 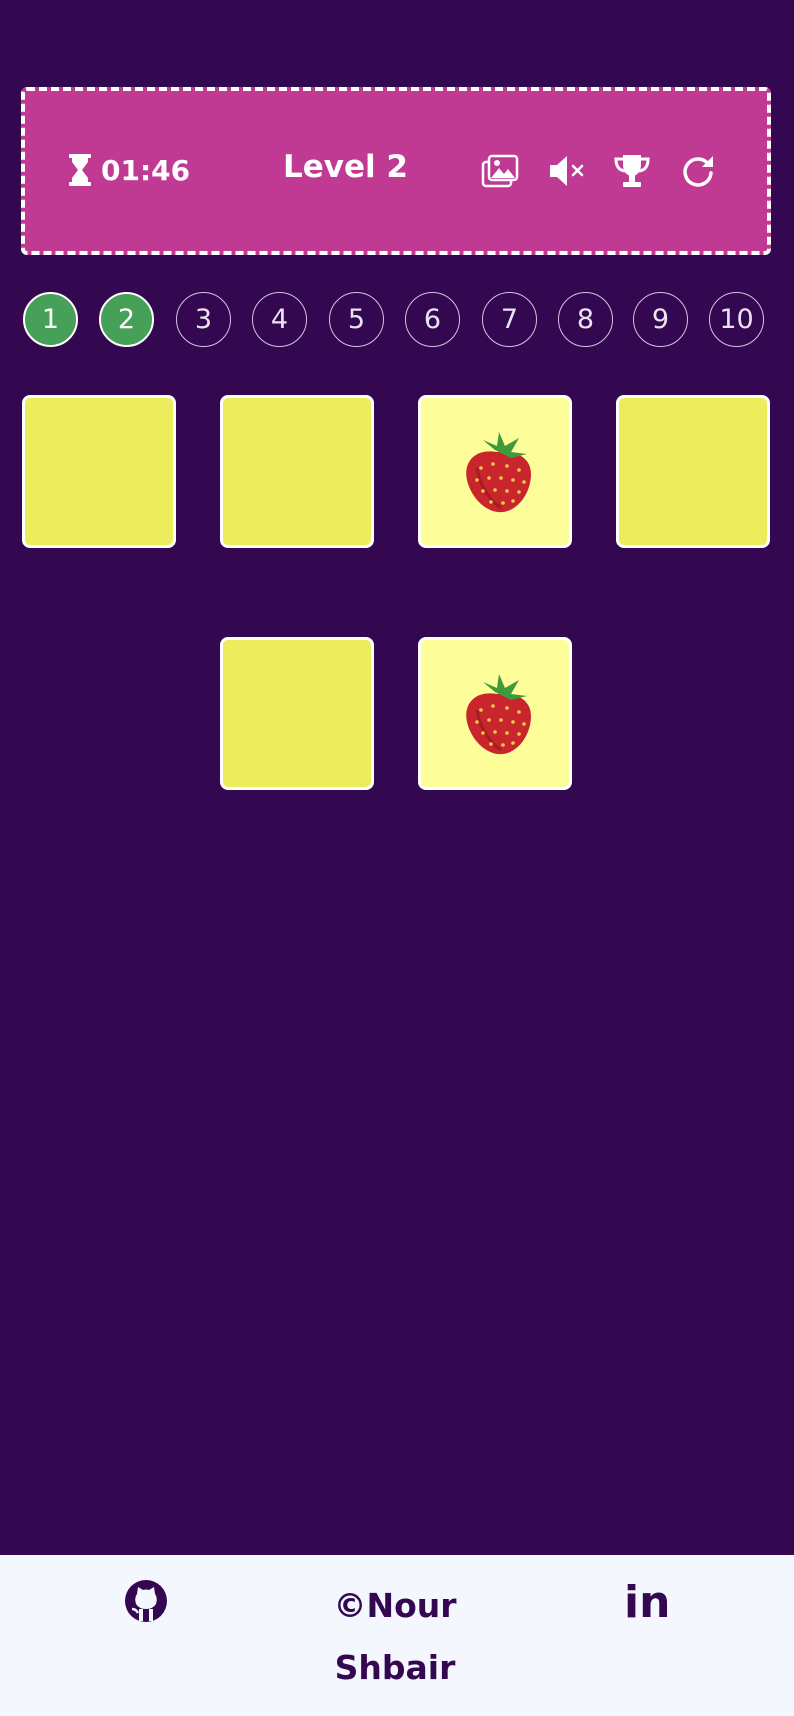 I want to click on level-title: Level 2, so click(x=345, y=167).